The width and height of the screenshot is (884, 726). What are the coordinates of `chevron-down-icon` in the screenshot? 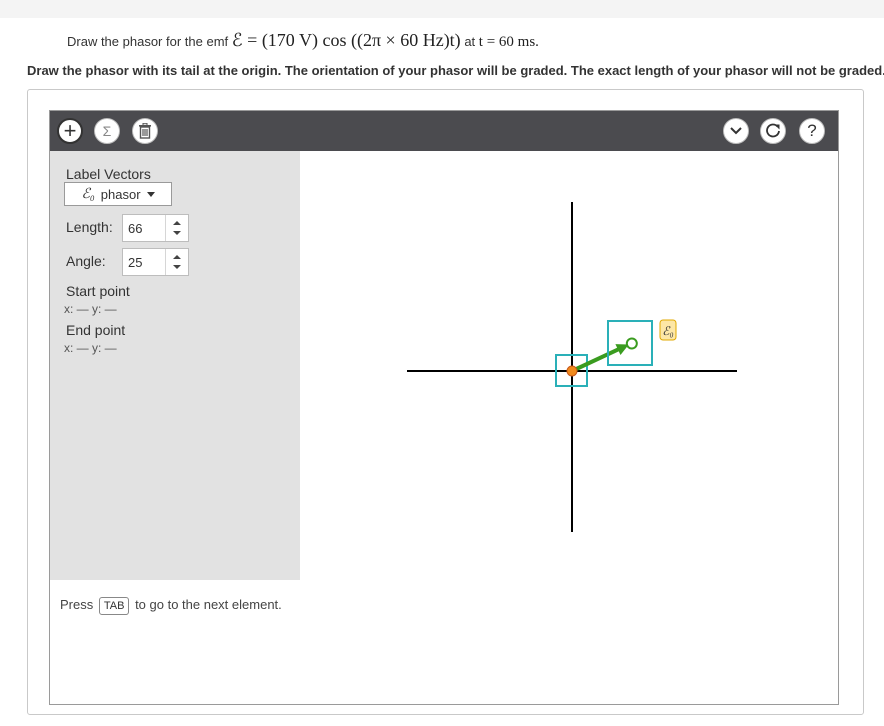 It's located at (736, 131).